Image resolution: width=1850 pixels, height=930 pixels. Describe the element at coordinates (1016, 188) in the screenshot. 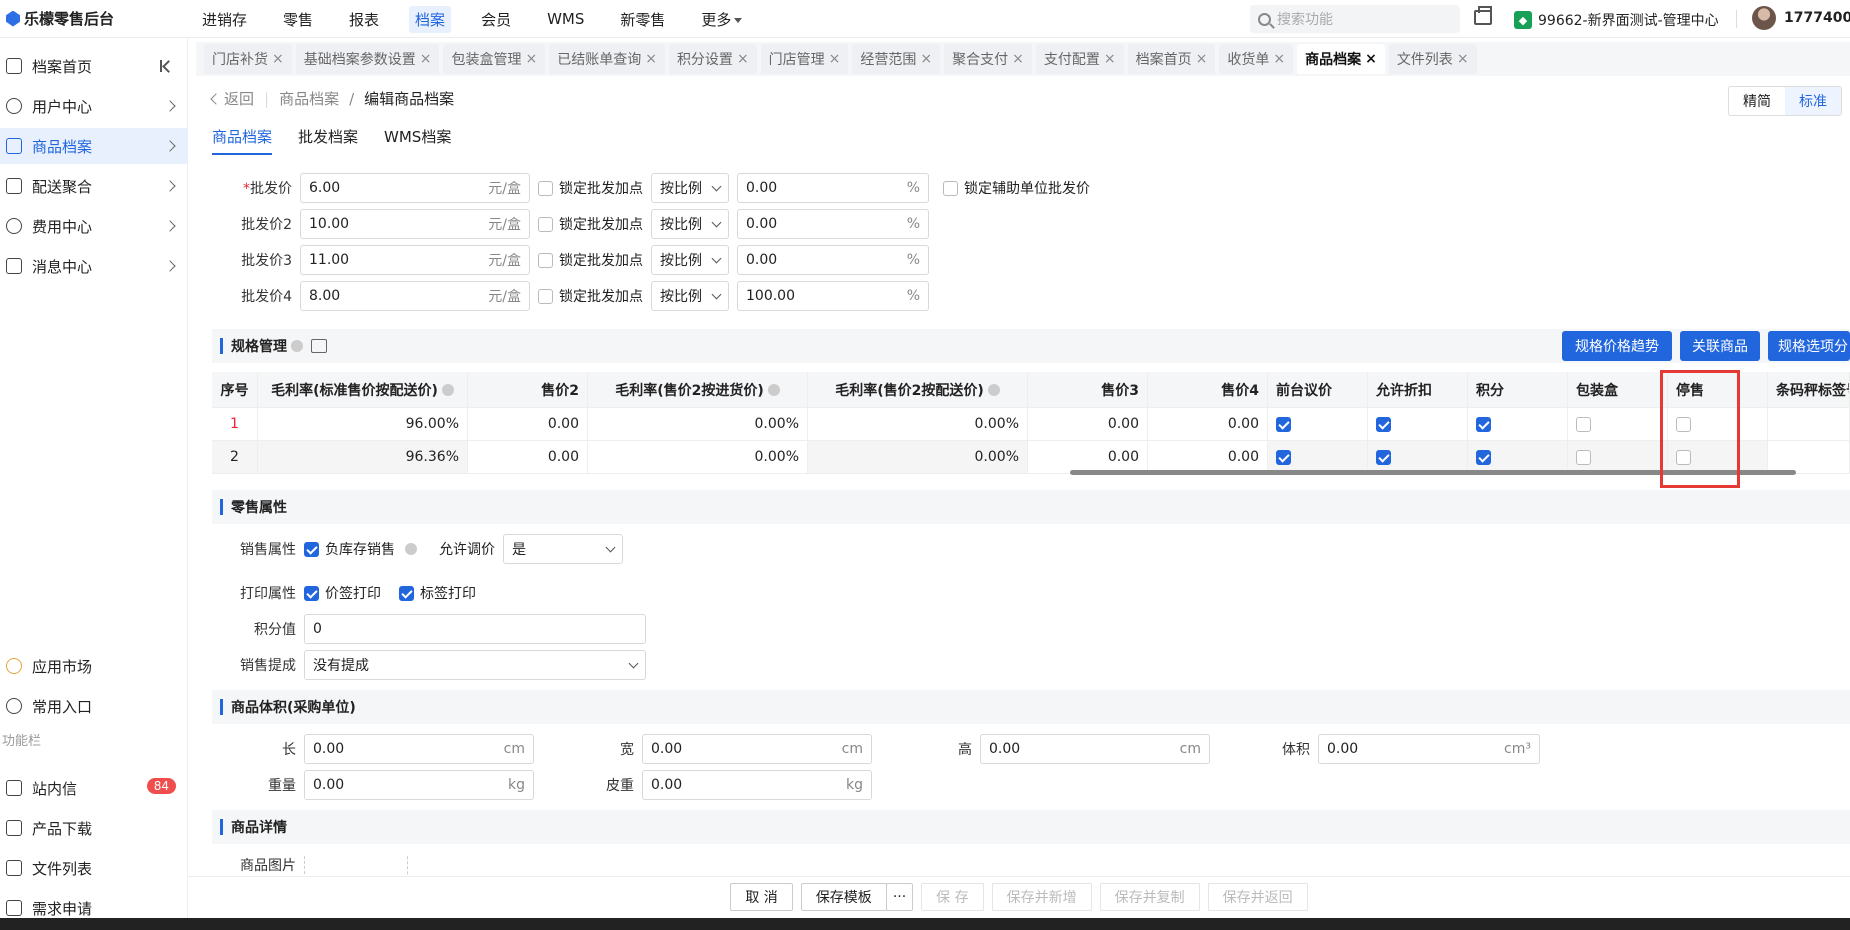

I see `lock-aux-unit-checkbox: 锁定辅助单位批发价` at that location.